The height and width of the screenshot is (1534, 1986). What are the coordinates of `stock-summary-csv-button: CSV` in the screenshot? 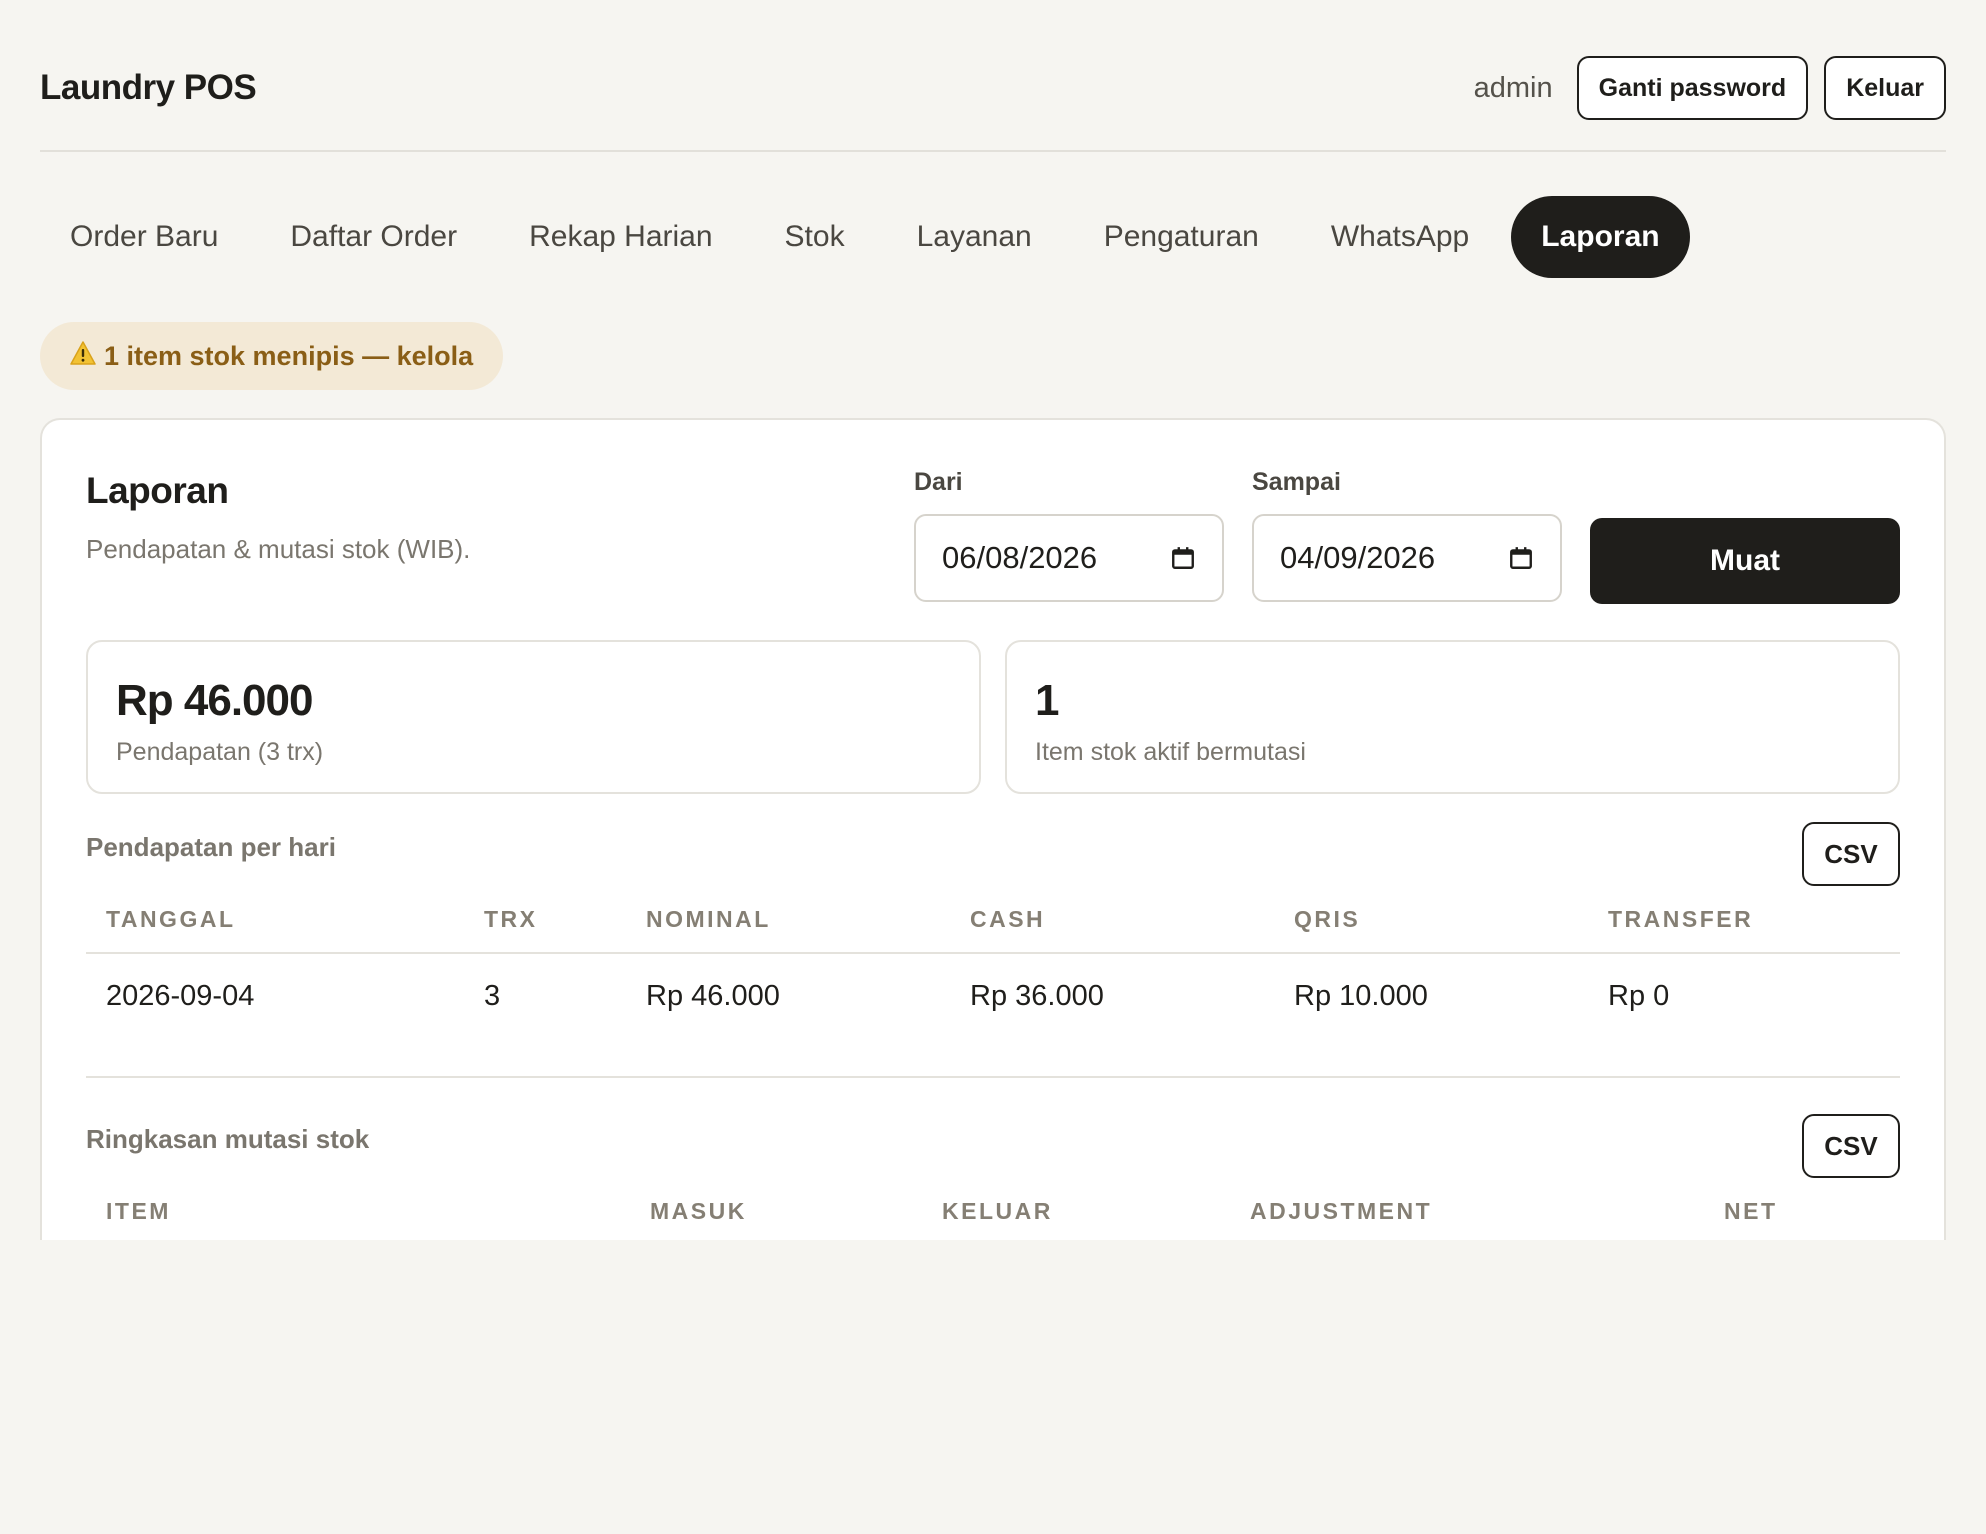 It's located at (1851, 1146).